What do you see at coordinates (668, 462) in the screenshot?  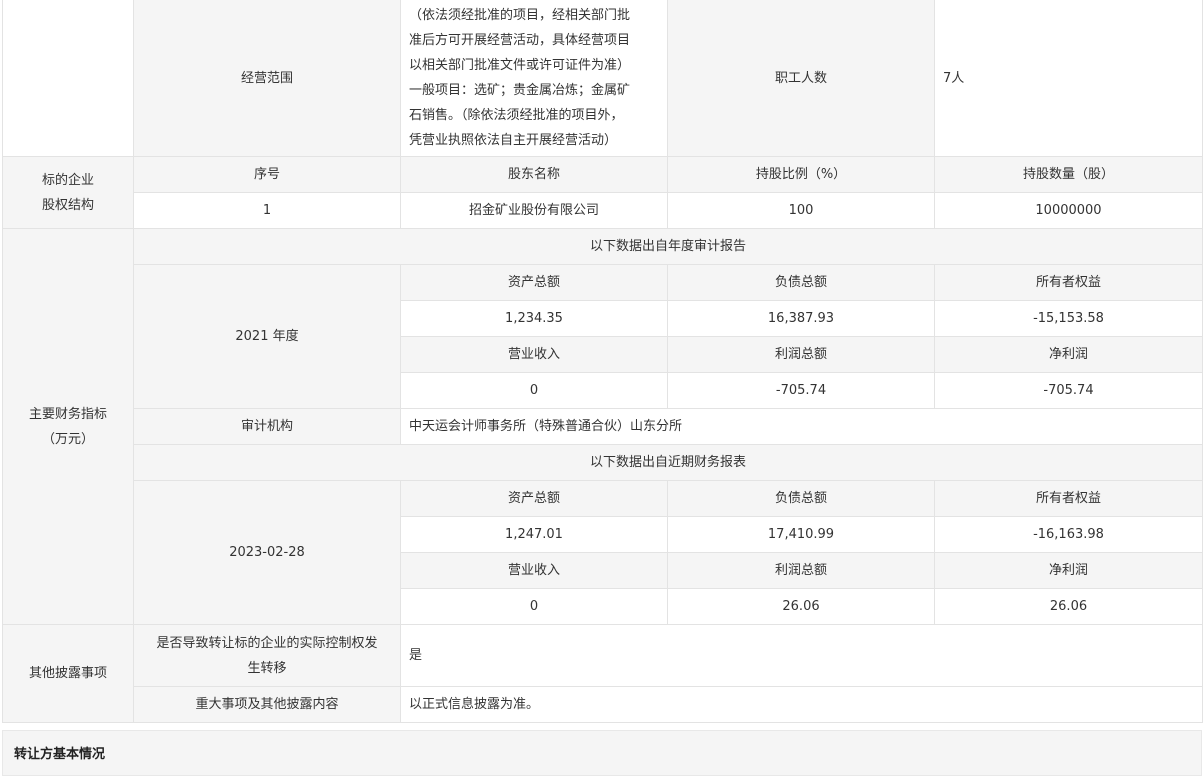 I see `recent-source-note: 以下数据出自近期财务报表` at bounding box center [668, 462].